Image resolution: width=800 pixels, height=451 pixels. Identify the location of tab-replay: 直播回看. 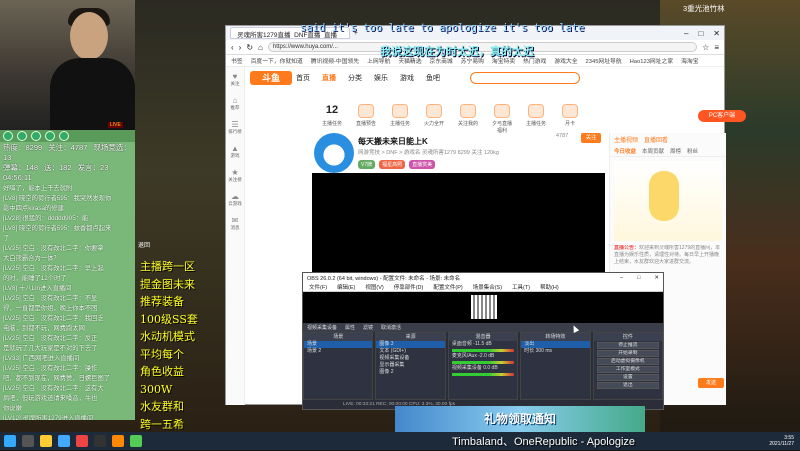
(656, 139).